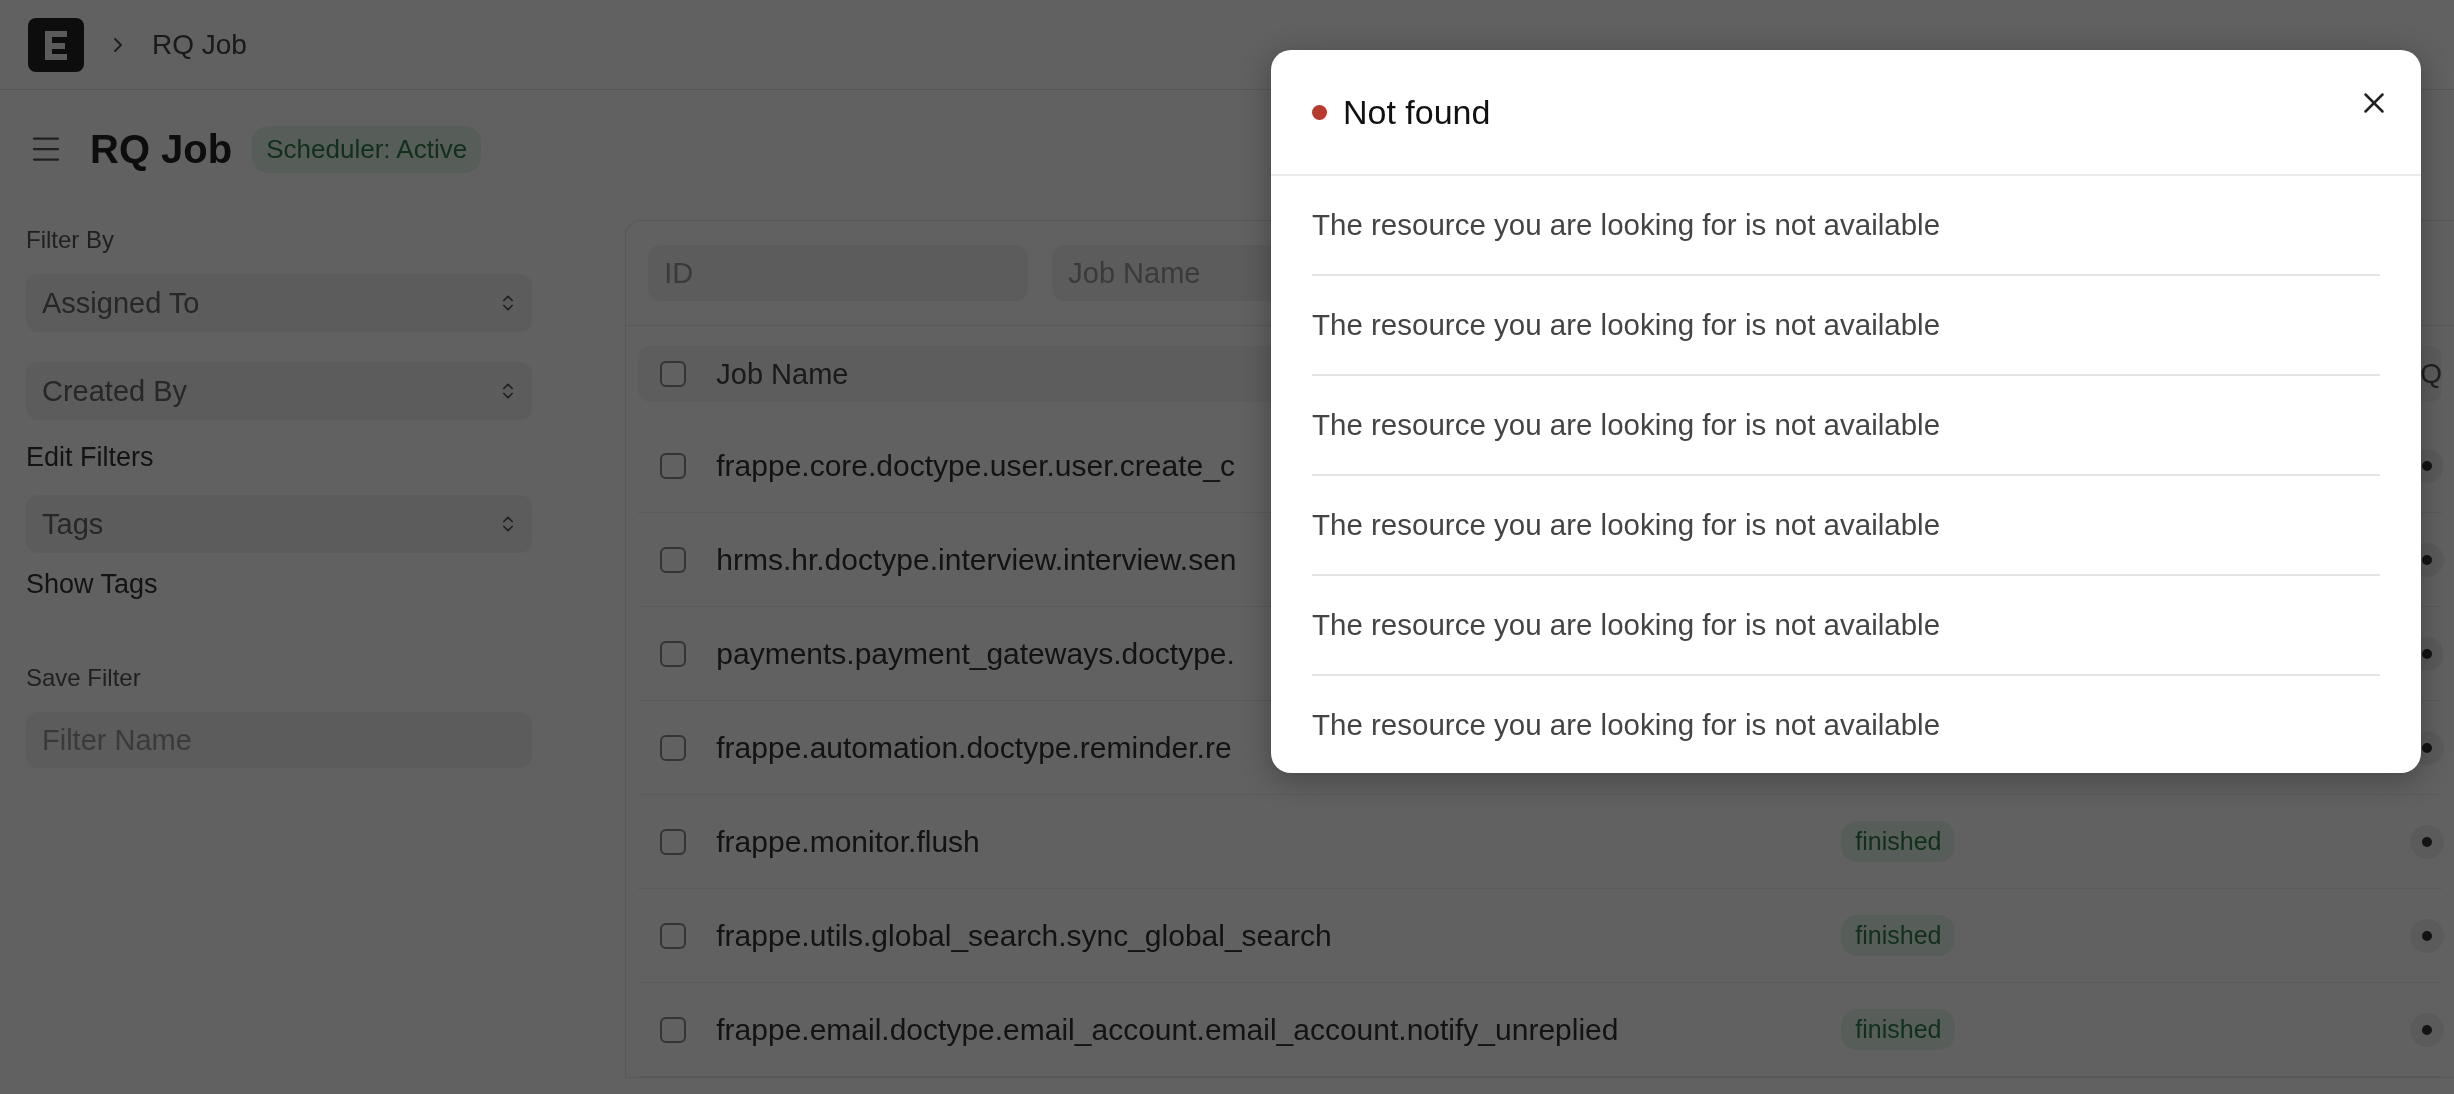 Image resolution: width=2454 pixels, height=1094 pixels. What do you see at coordinates (199, 44) in the screenshot?
I see `breadcrumb-link: RQ Job` at bounding box center [199, 44].